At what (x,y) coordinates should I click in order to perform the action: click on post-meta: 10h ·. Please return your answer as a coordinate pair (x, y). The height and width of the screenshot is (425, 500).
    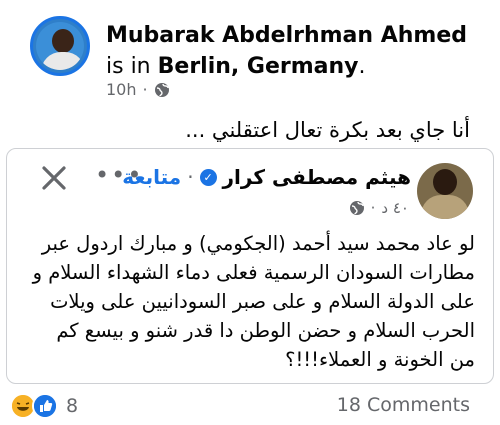
    Looking at the image, I should click on (138, 89).